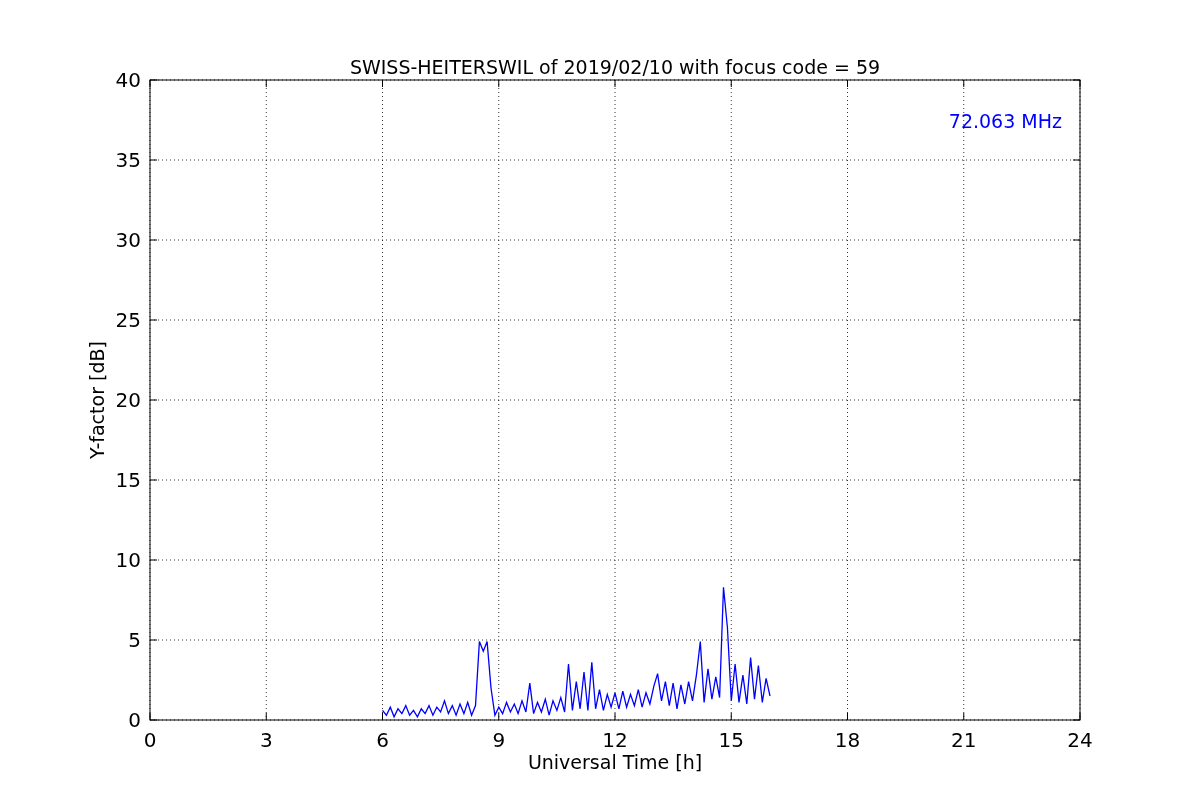 Image resolution: width=1200 pixels, height=800 pixels. I want to click on x-tick-label: 6, so click(382, 740).